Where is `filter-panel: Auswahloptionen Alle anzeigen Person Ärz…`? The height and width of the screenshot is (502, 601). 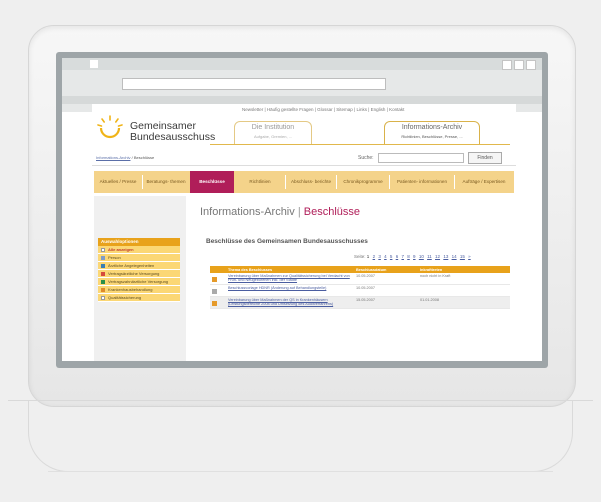 filter-panel: Auswahloptionen Alle anzeigen Person Ärz… is located at coordinates (139, 270).